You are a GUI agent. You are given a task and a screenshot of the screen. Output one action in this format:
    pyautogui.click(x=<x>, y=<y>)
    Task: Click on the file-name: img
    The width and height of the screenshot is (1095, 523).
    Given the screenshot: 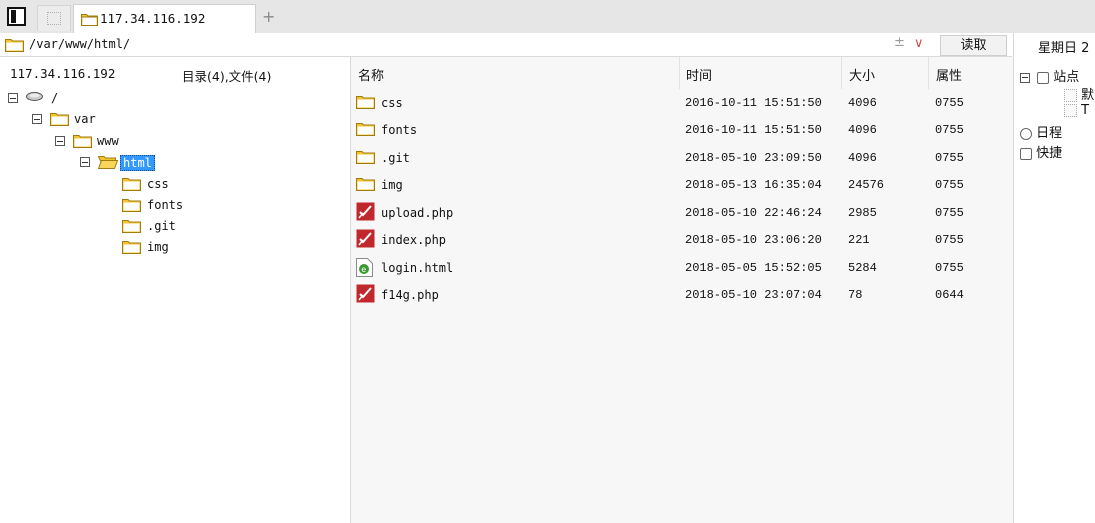 What is the action you would take?
    pyautogui.click(x=392, y=185)
    